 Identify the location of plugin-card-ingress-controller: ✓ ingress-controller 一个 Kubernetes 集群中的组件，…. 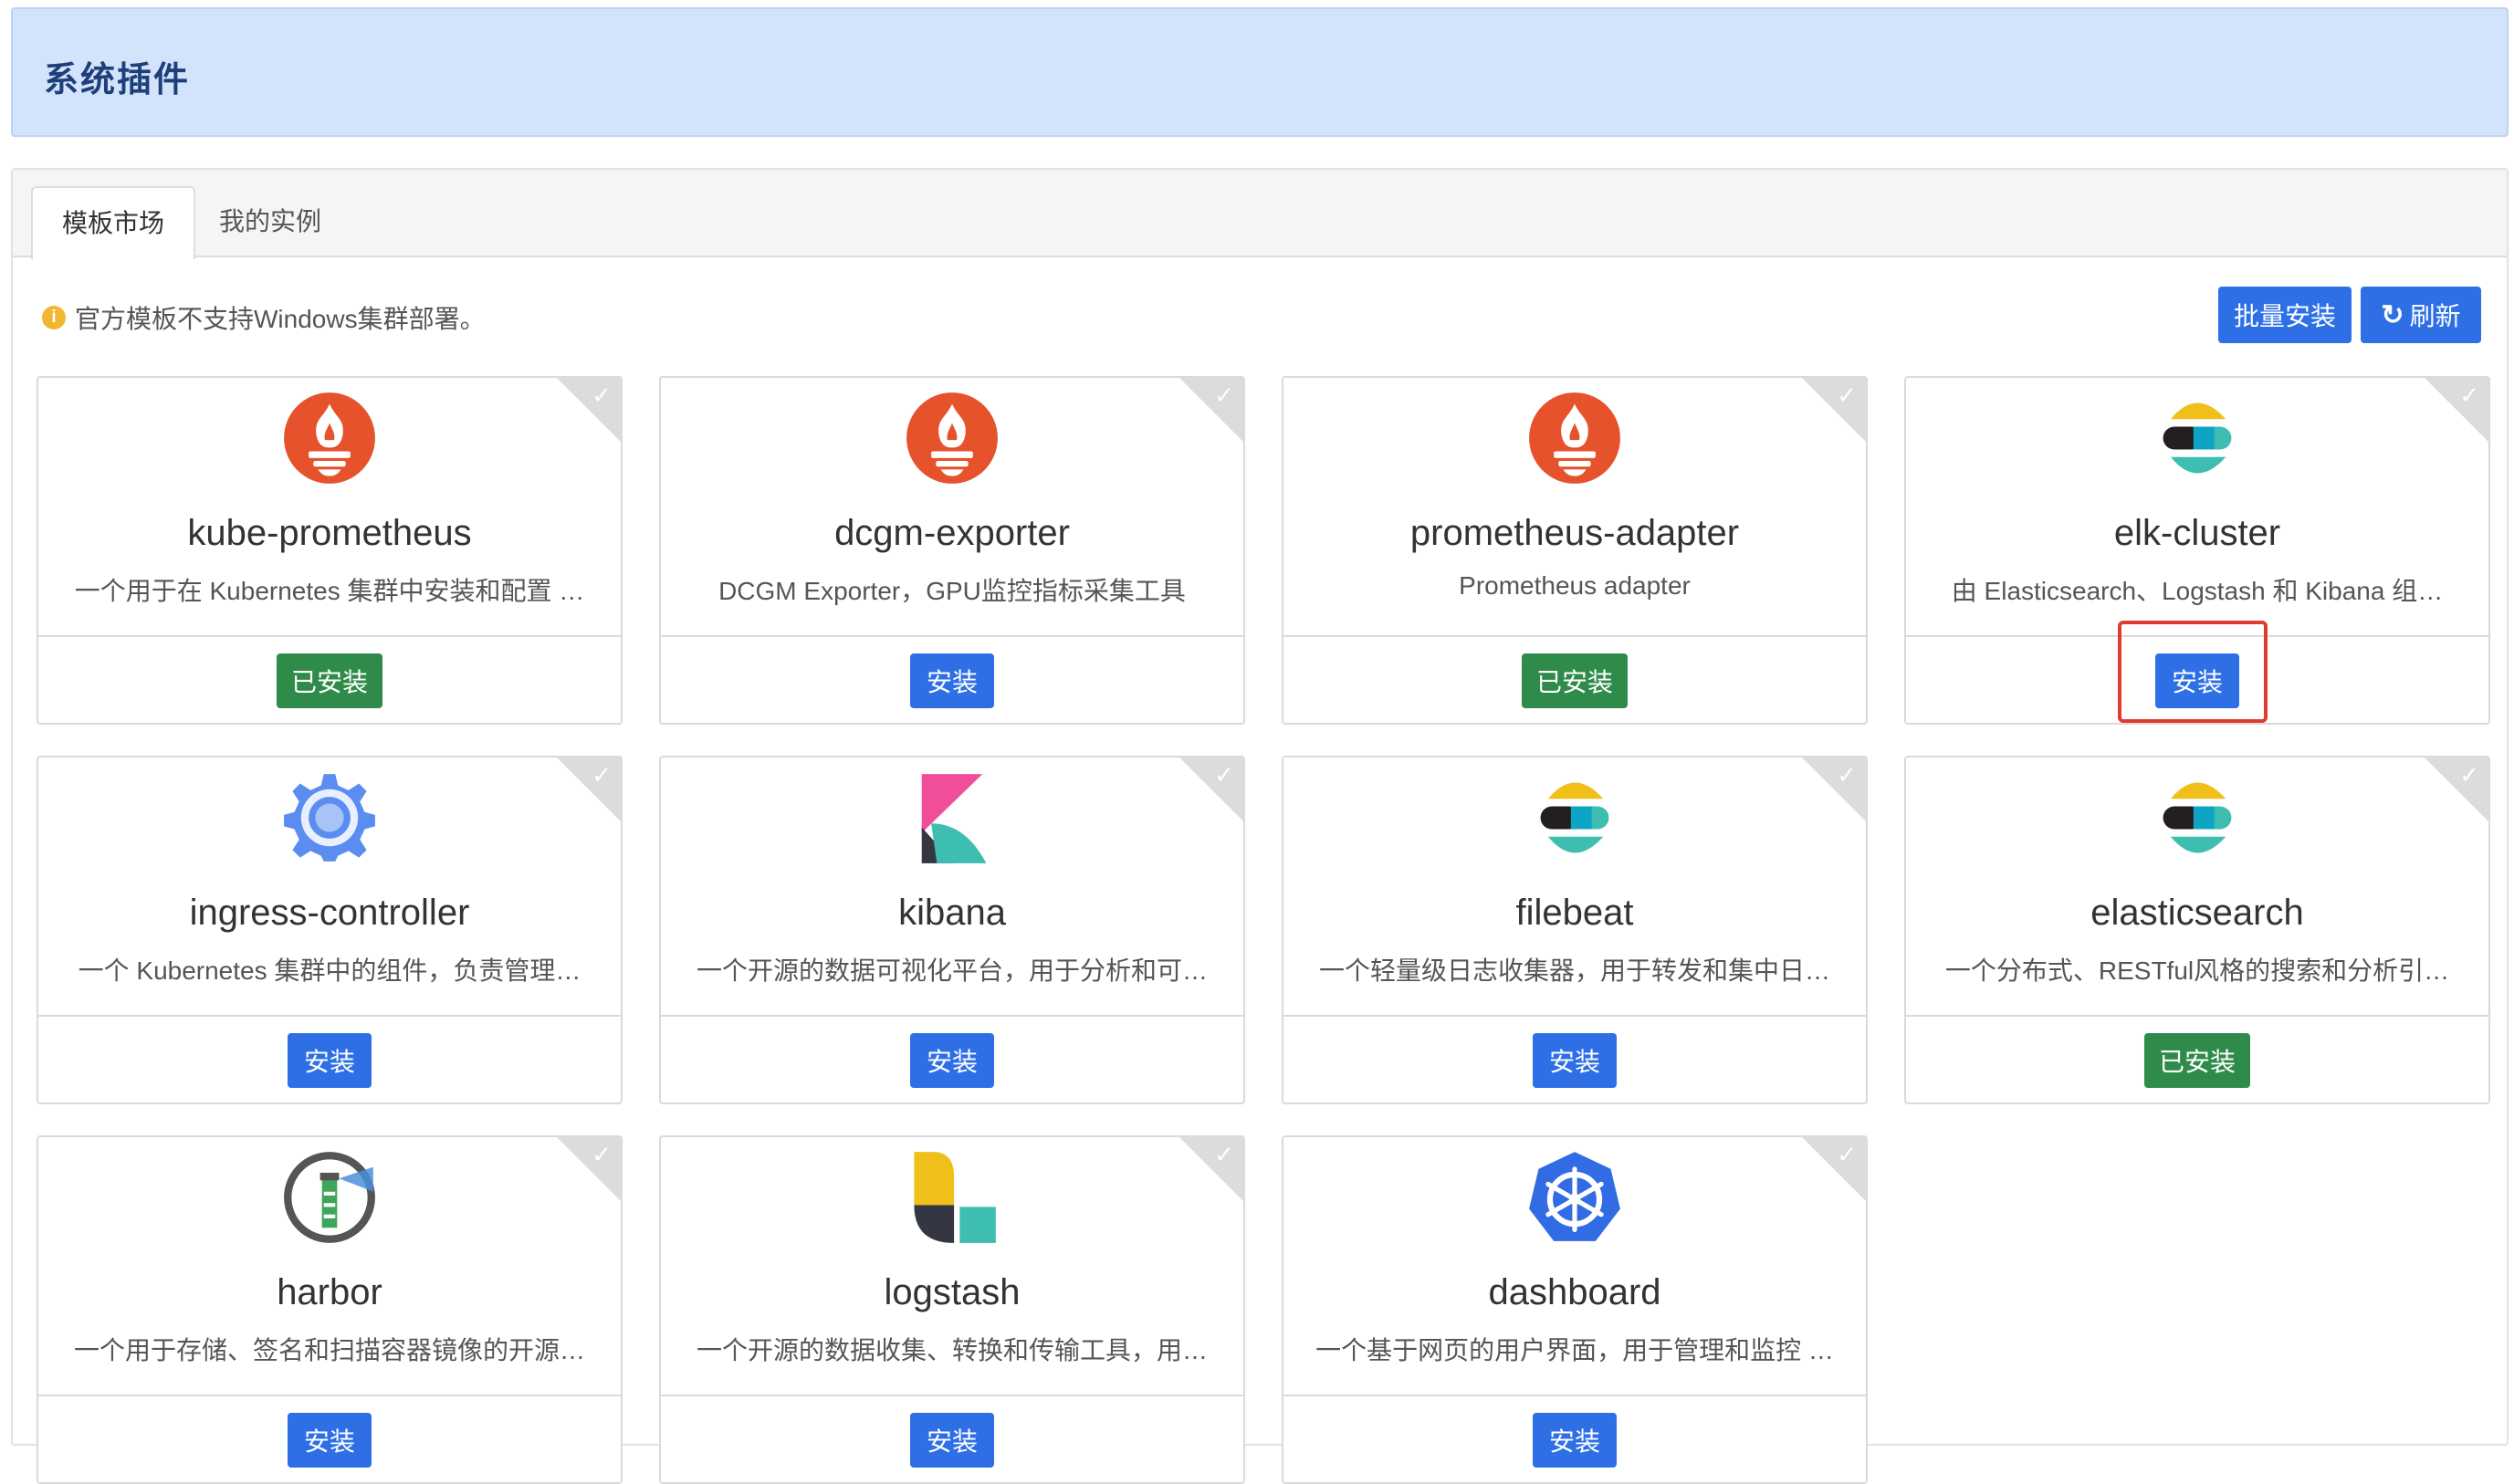
(330, 930).